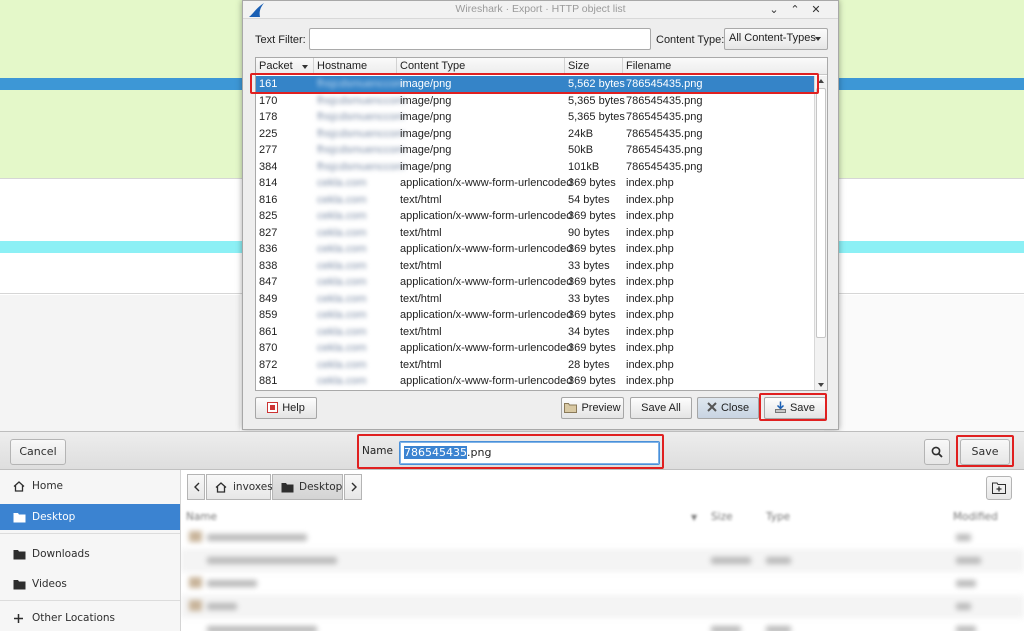 The height and width of the screenshot is (631, 1024). What do you see at coordinates (821, 81) in the screenshot?
I see `scroll-up-arrow-icon` at bounding box center [821, 81].